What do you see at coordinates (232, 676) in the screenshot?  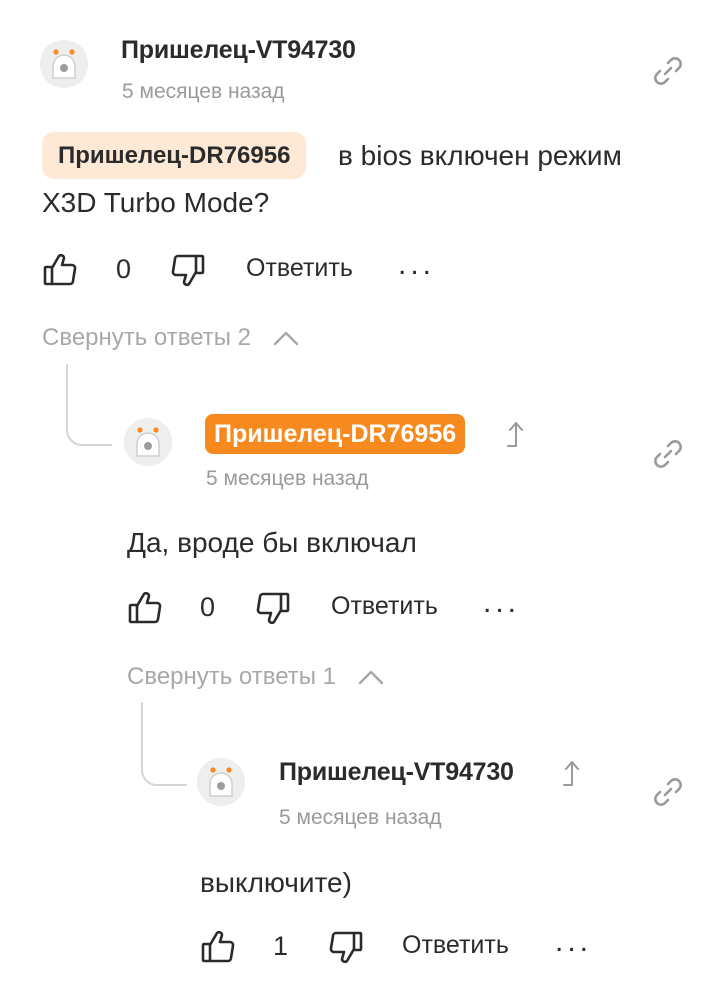 I see `collapse-replies-label: Свернуть ответы 1` at bounding box center [232, 676].